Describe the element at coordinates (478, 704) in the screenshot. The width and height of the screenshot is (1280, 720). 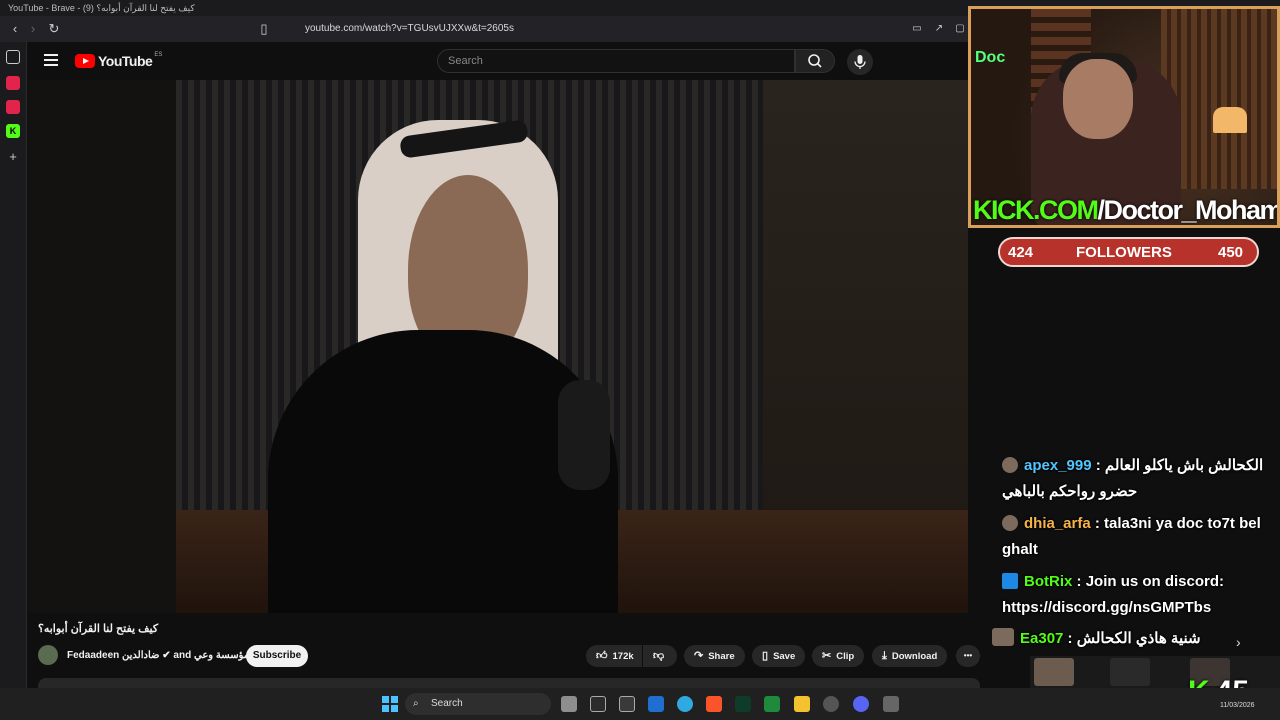
I see `taskbar-search: ⌕ Search` at that location.